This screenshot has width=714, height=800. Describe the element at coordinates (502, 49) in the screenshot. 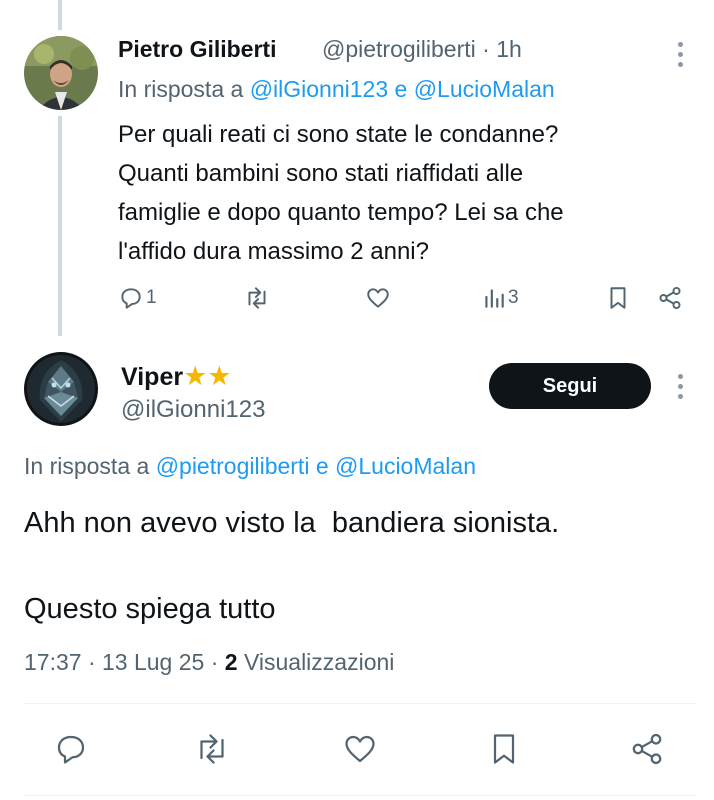

I see `tweet-time: · 1h` at that location.